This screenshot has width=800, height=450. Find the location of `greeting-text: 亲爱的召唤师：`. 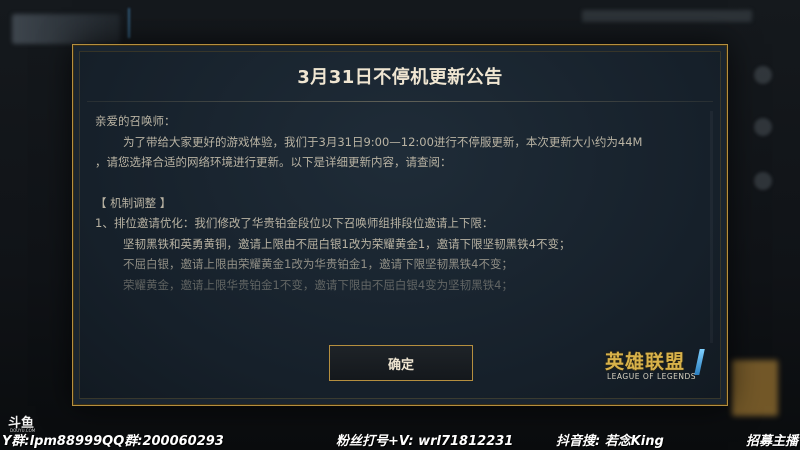

greeting-text: 亲爱的召唤师： is located at coordinates (135, 121).